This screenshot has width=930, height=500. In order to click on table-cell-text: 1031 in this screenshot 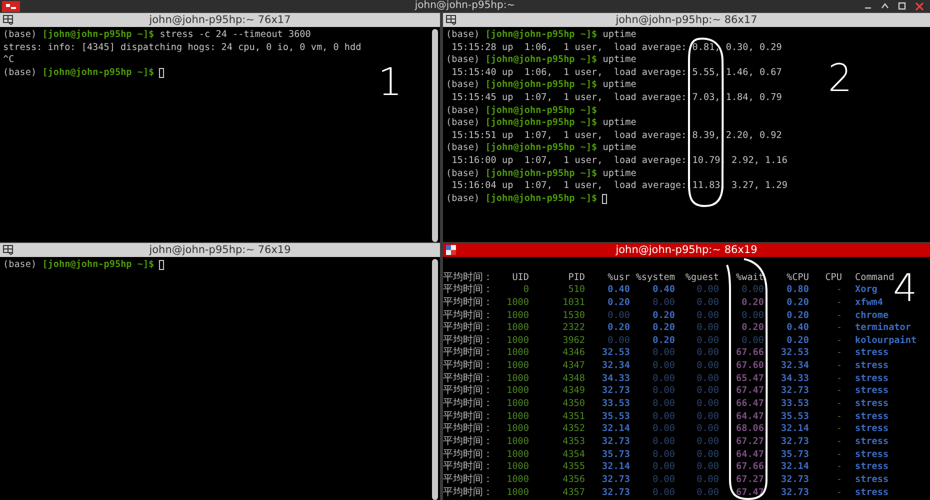, I will do `click(573, 303)`.